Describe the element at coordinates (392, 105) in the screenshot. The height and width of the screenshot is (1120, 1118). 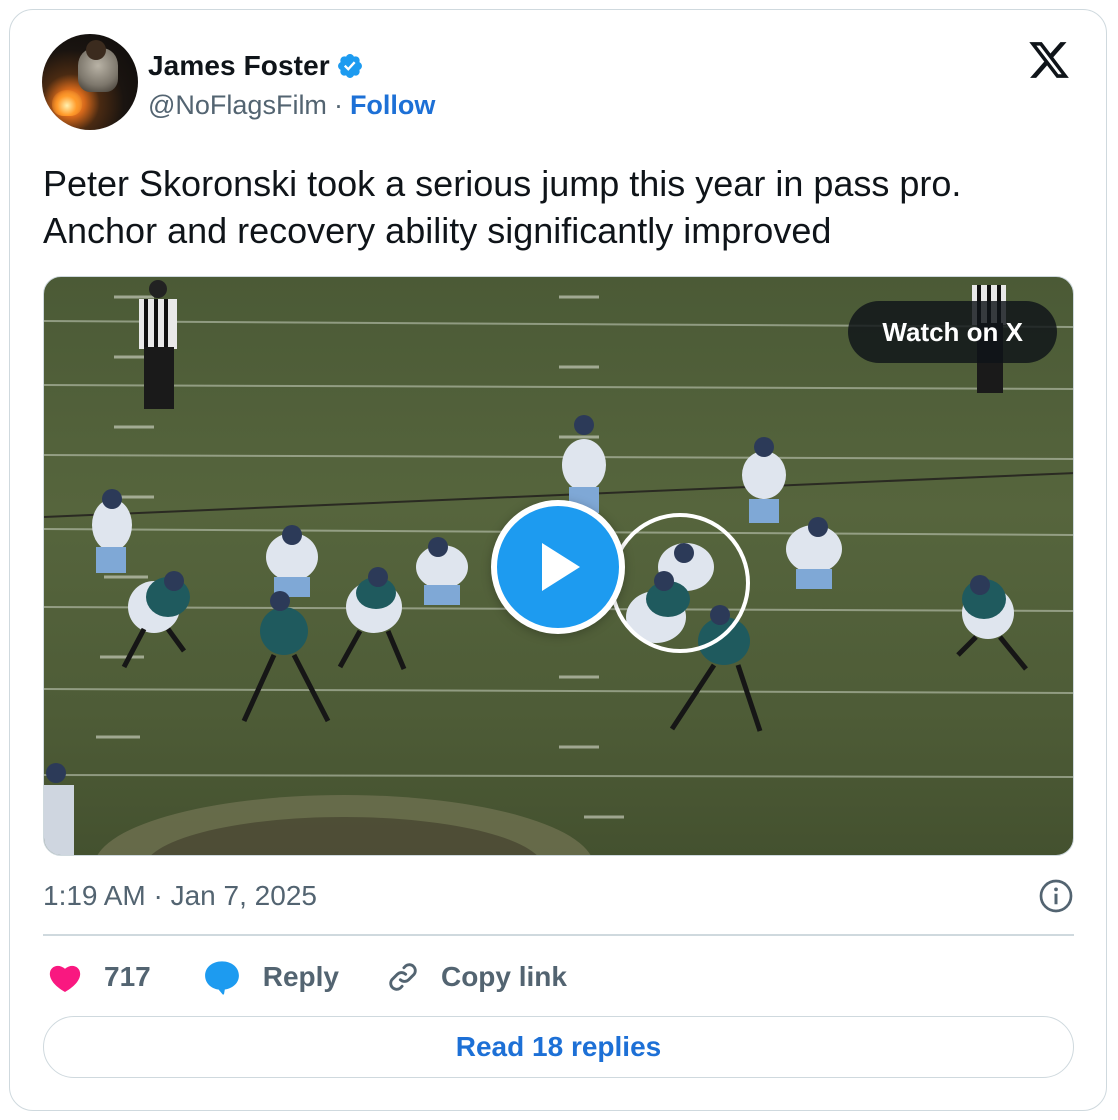
I see `follow-link: Follow` at that location.